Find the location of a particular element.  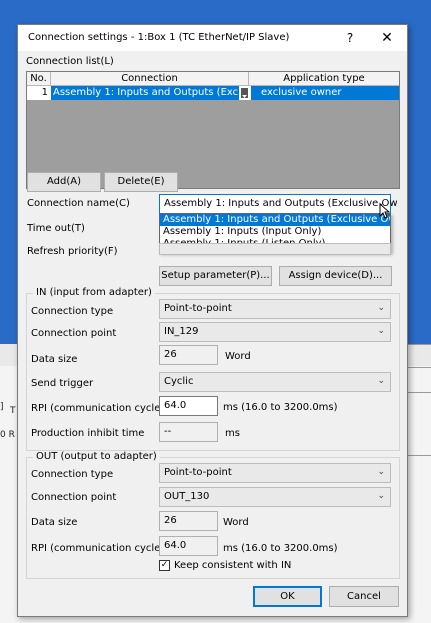

out-data-size-unit: Word is located at coordinates (236, 522).